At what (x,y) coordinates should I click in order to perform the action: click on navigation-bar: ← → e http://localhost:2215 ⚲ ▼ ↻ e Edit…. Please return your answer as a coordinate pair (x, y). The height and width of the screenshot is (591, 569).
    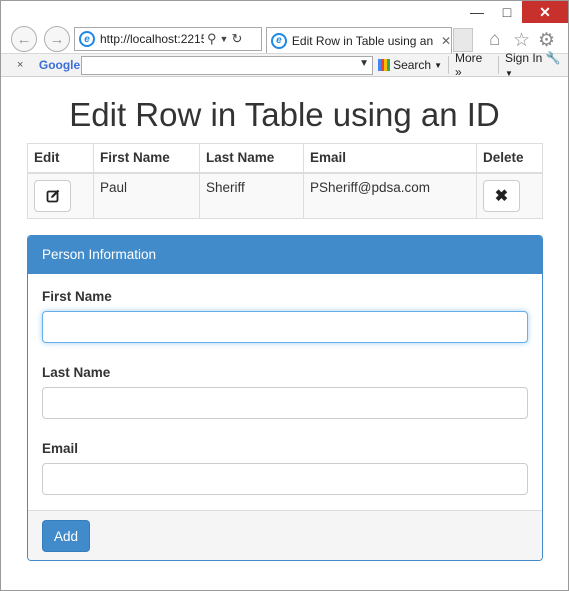
    Looking at the image, I should click on (284, 39).